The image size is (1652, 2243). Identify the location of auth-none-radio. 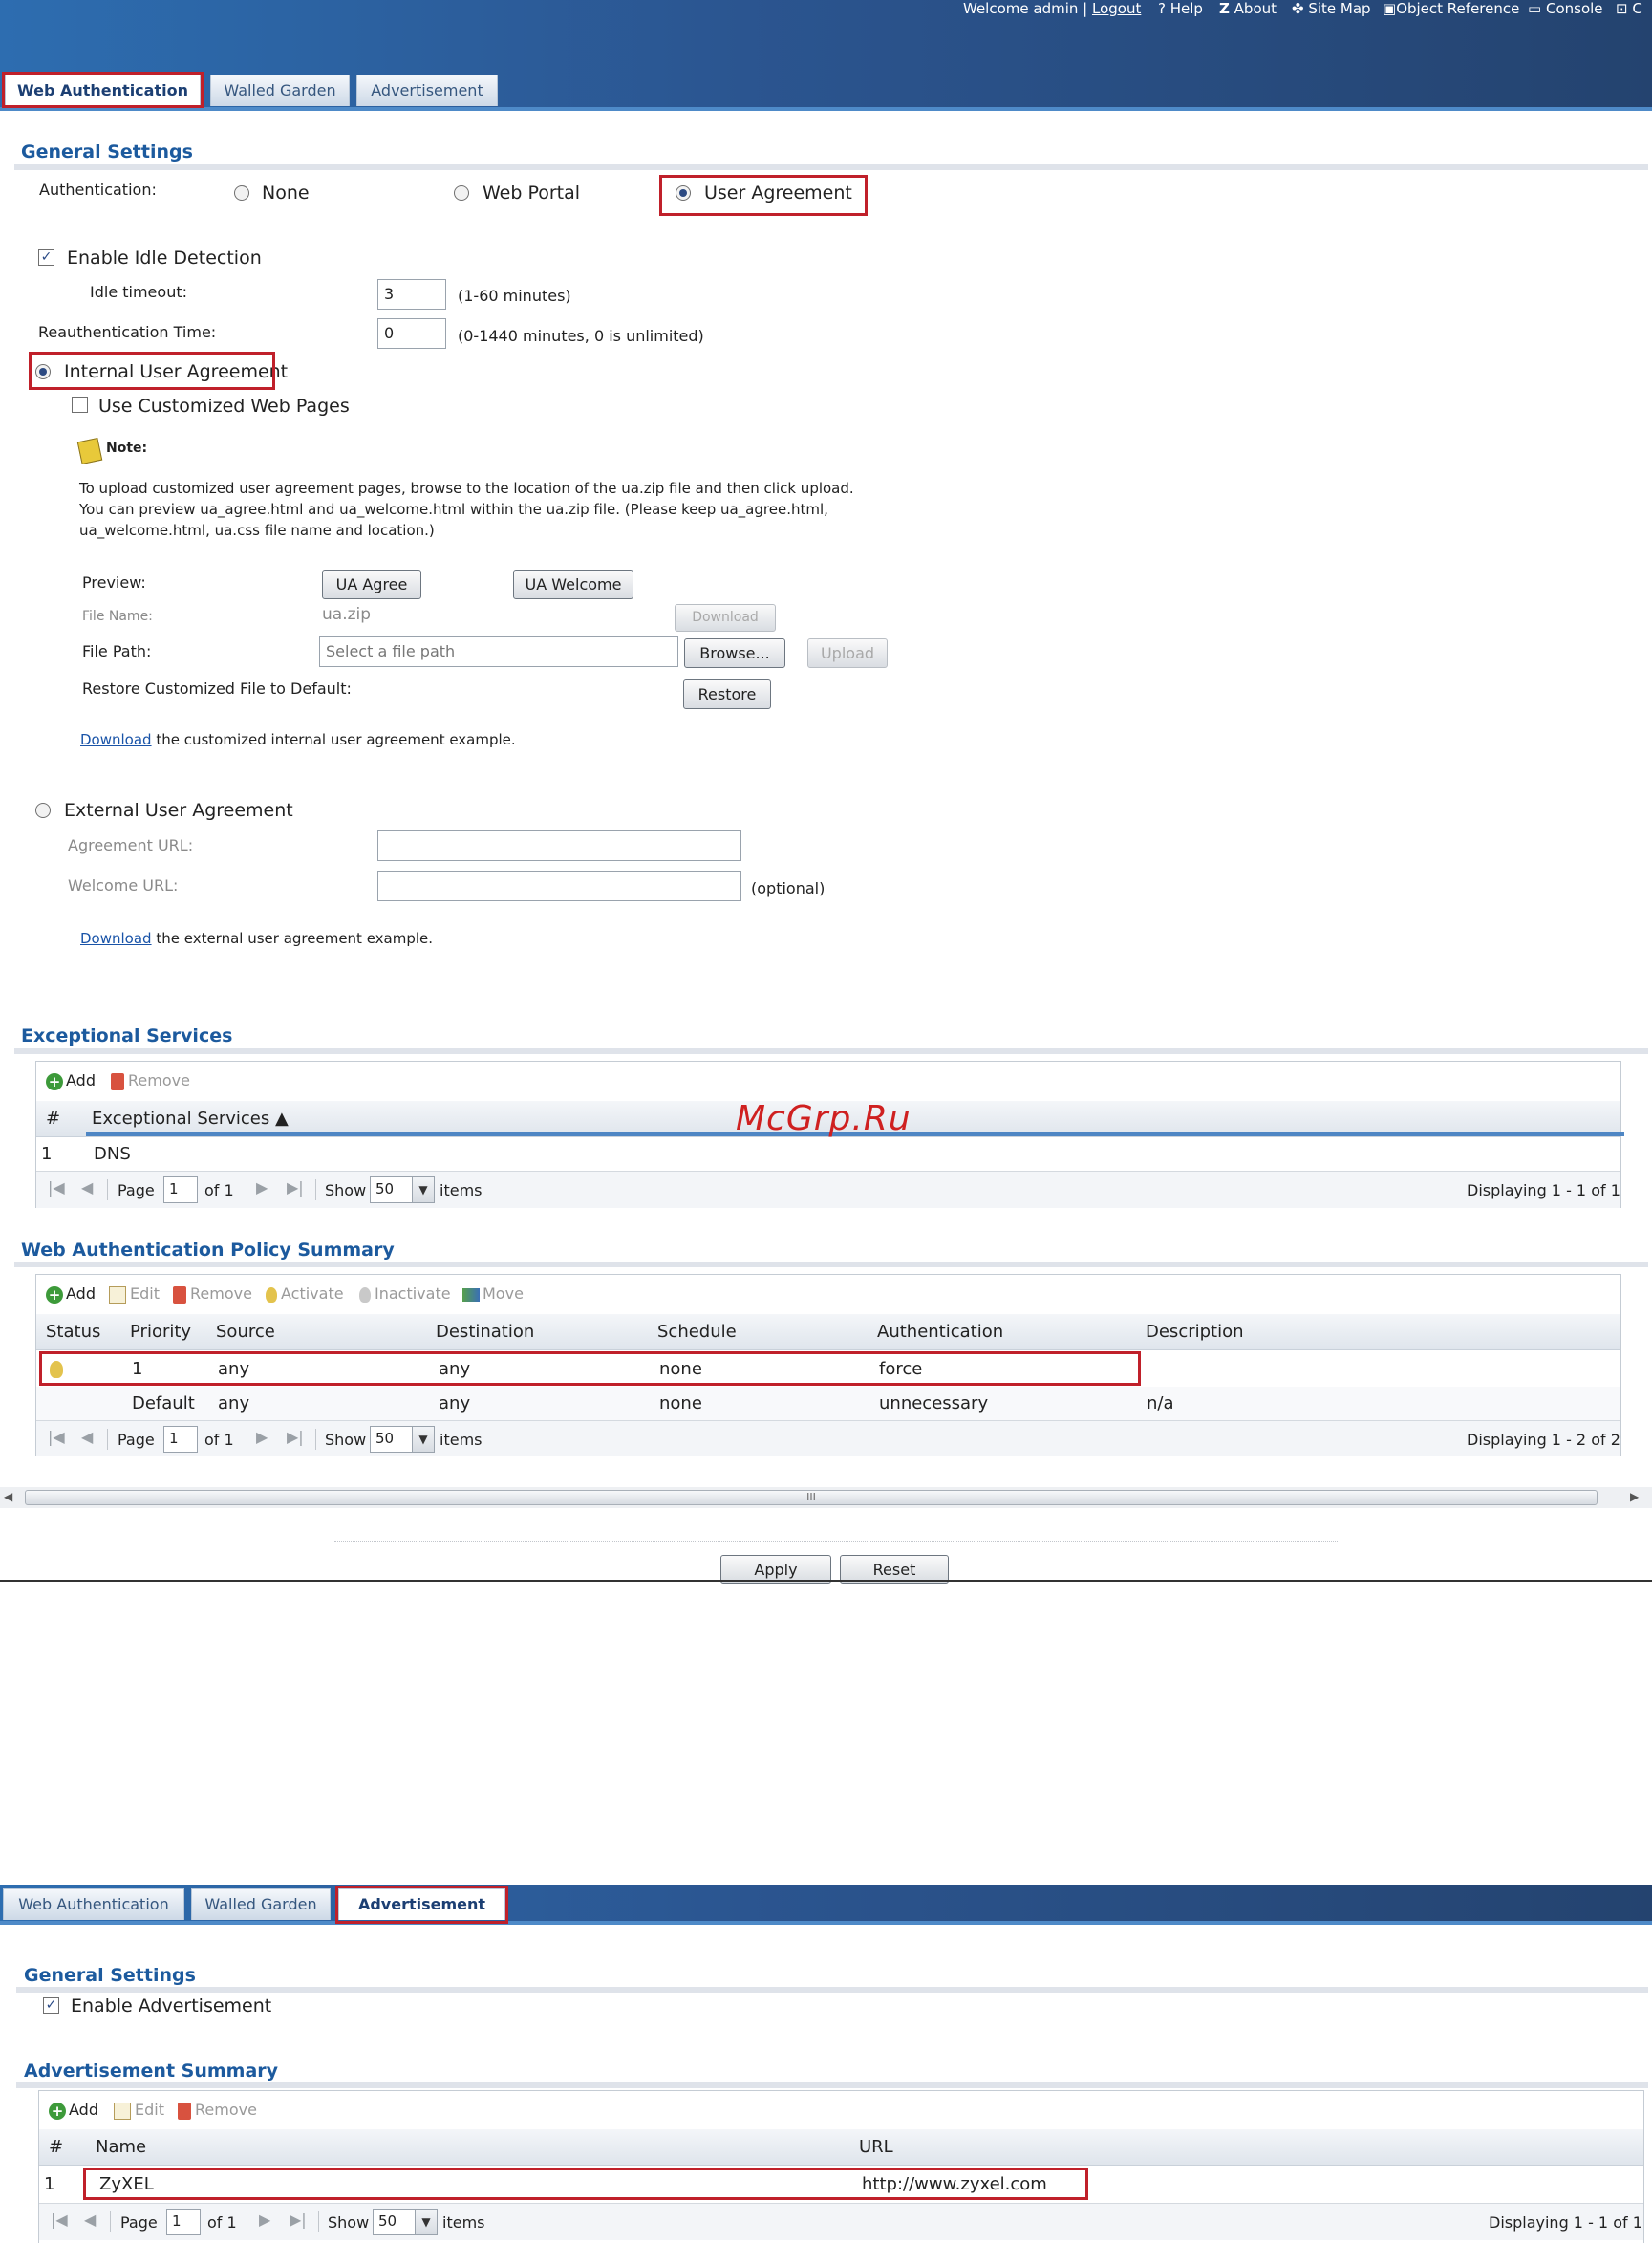
(242, 193).